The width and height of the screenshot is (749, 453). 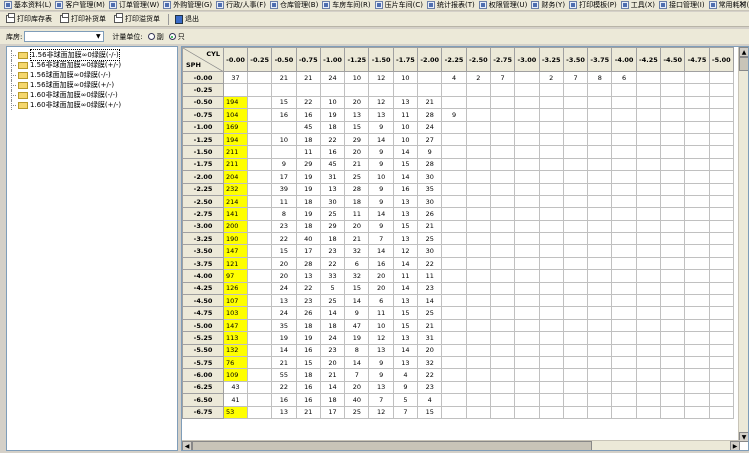 What do you see at coordinates (357, 226) in the screenshot?
I see `grid-cell: 20` at bounding box center [357, 226].